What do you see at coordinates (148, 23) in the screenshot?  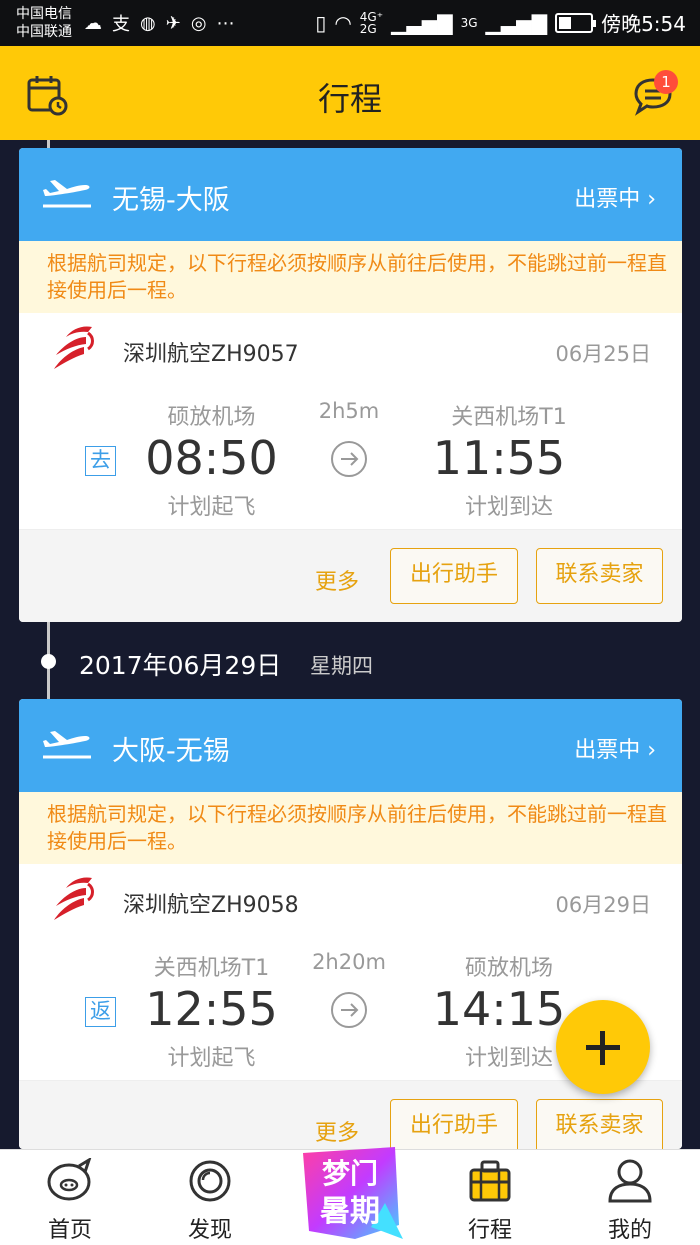 I see `wechat-icon: ◍` at bounding box center [148, 23].